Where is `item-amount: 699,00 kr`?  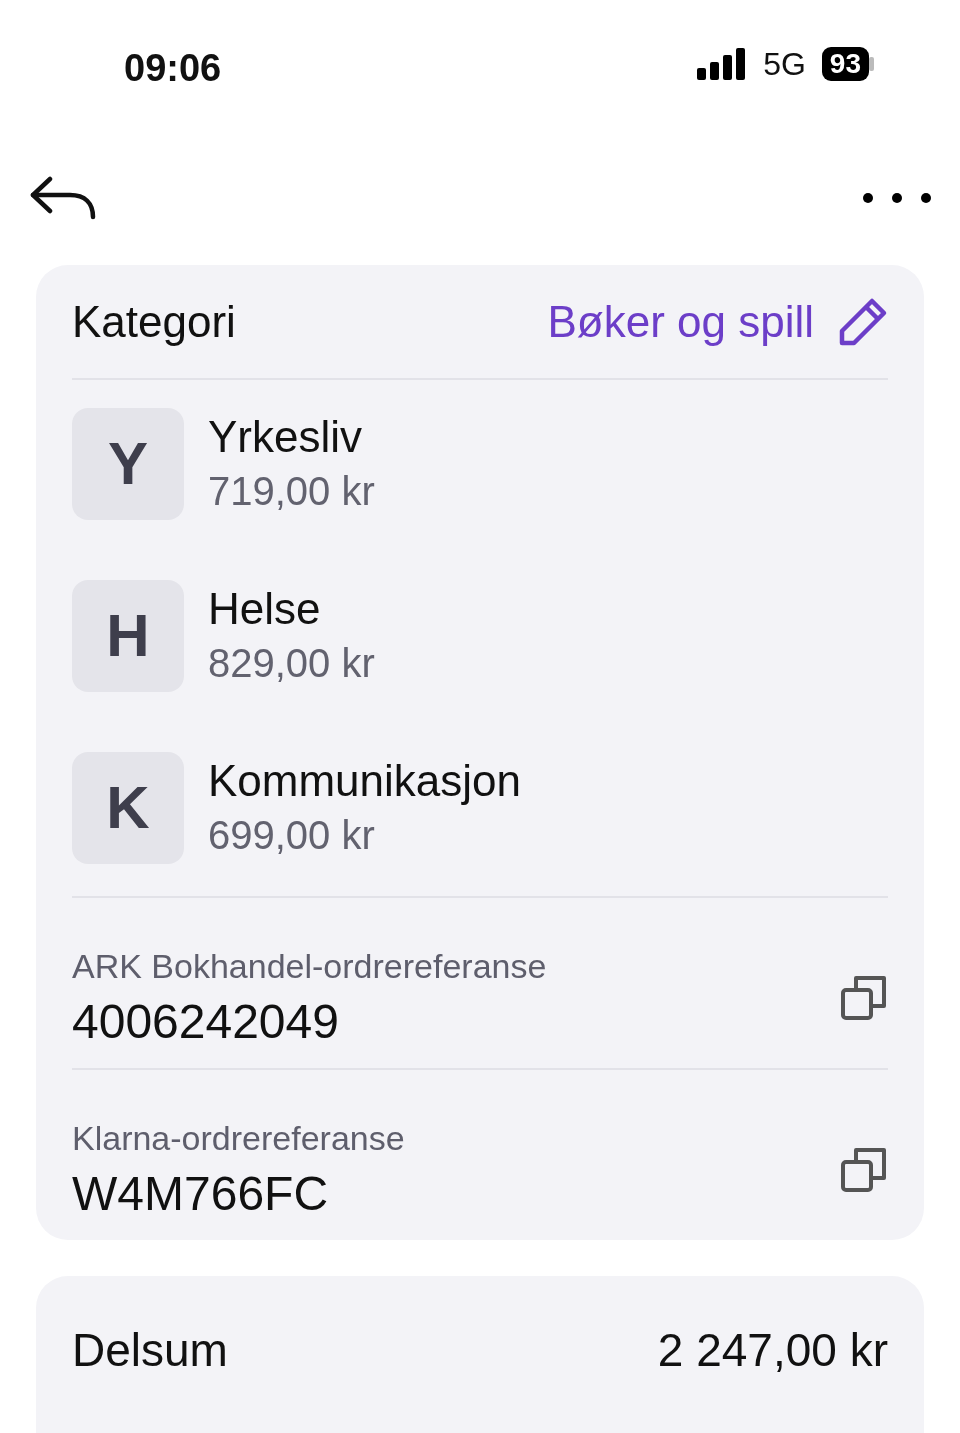
item-amount: 699,00 kr is located at coordinates (292, 836).